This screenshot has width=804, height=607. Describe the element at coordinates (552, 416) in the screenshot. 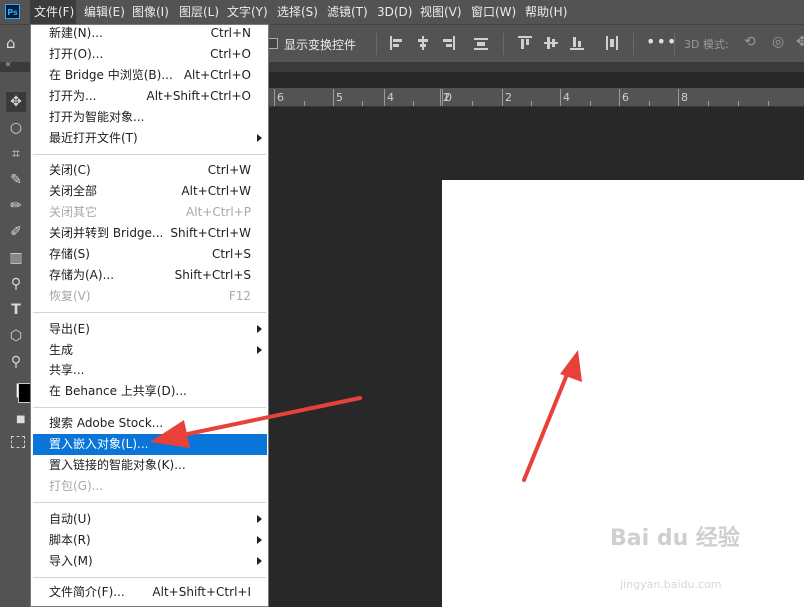

I see `arrow-to-canvas` at that location.